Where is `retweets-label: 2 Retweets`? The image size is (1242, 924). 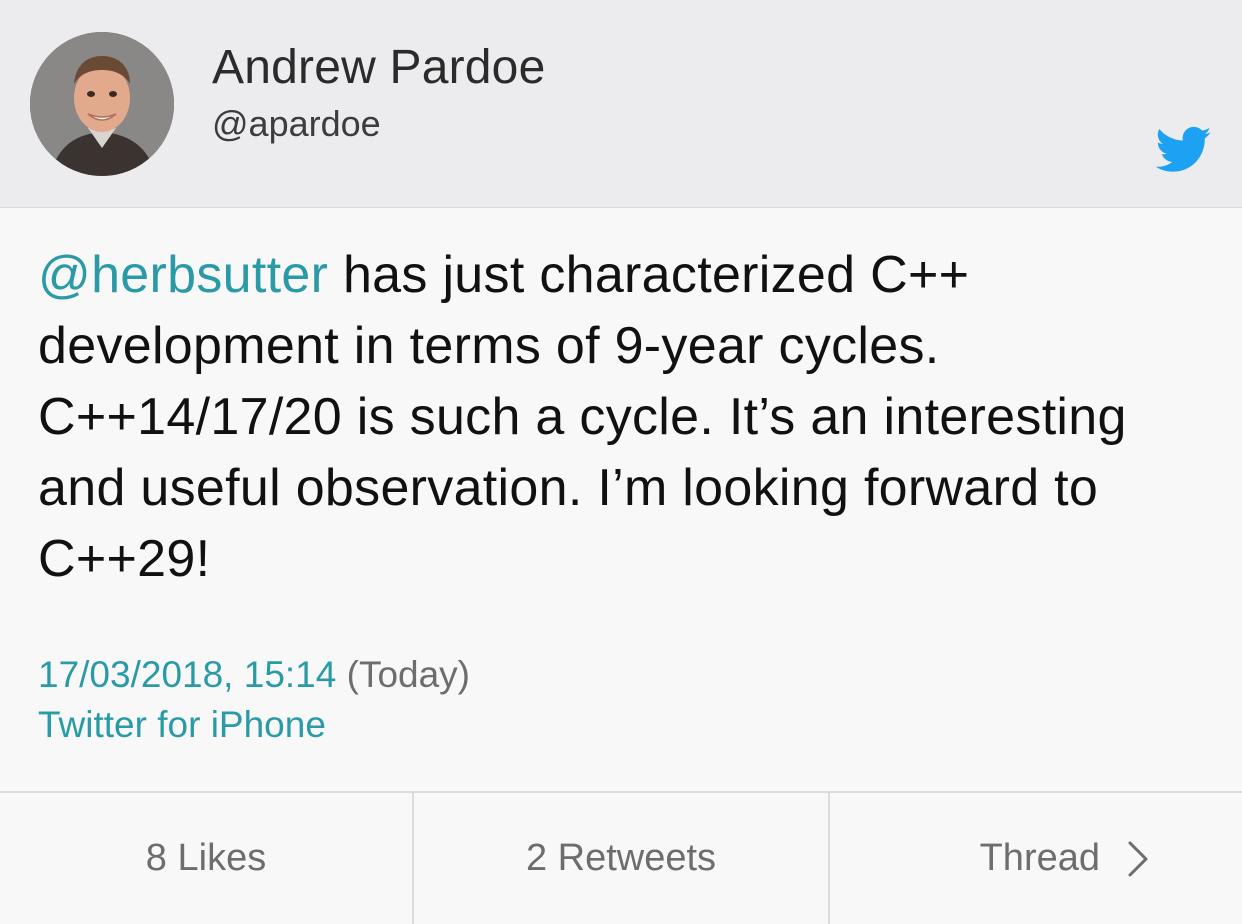
retweets-label: 2 Retweets is located at coordinates (621, 858).